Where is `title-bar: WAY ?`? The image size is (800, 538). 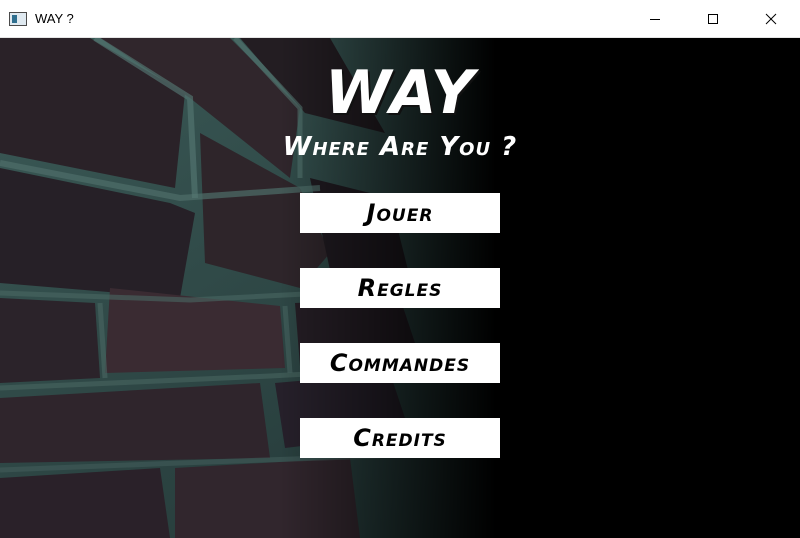 title-bar: WAY ? is located at coordinates (400, 19).